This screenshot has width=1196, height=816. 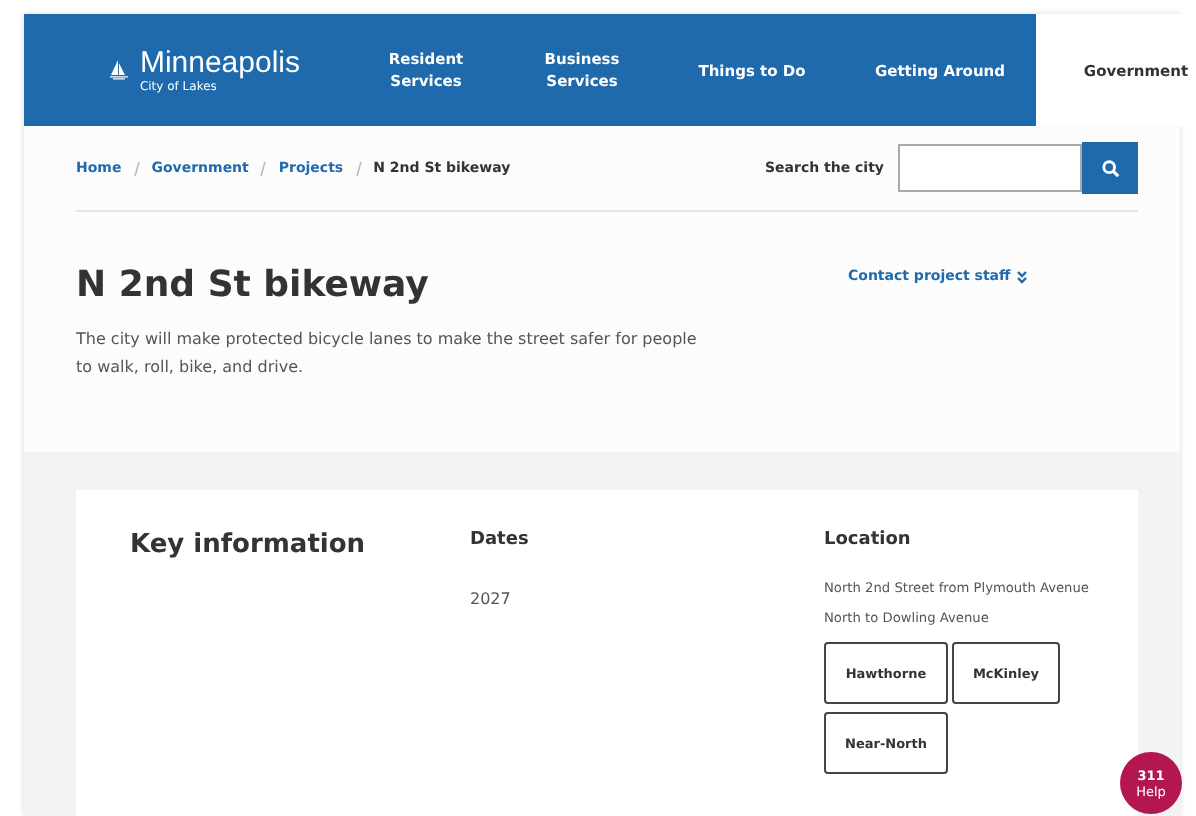 I want to click on search-button, so click(x=1110, y=168).